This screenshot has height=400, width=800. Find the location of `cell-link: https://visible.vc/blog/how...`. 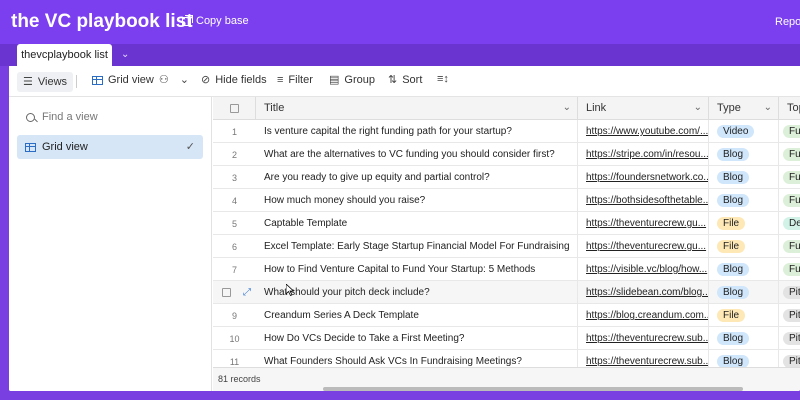

cell-link: https://visible.vc/blog/how... is located at coordinates (643, 269).